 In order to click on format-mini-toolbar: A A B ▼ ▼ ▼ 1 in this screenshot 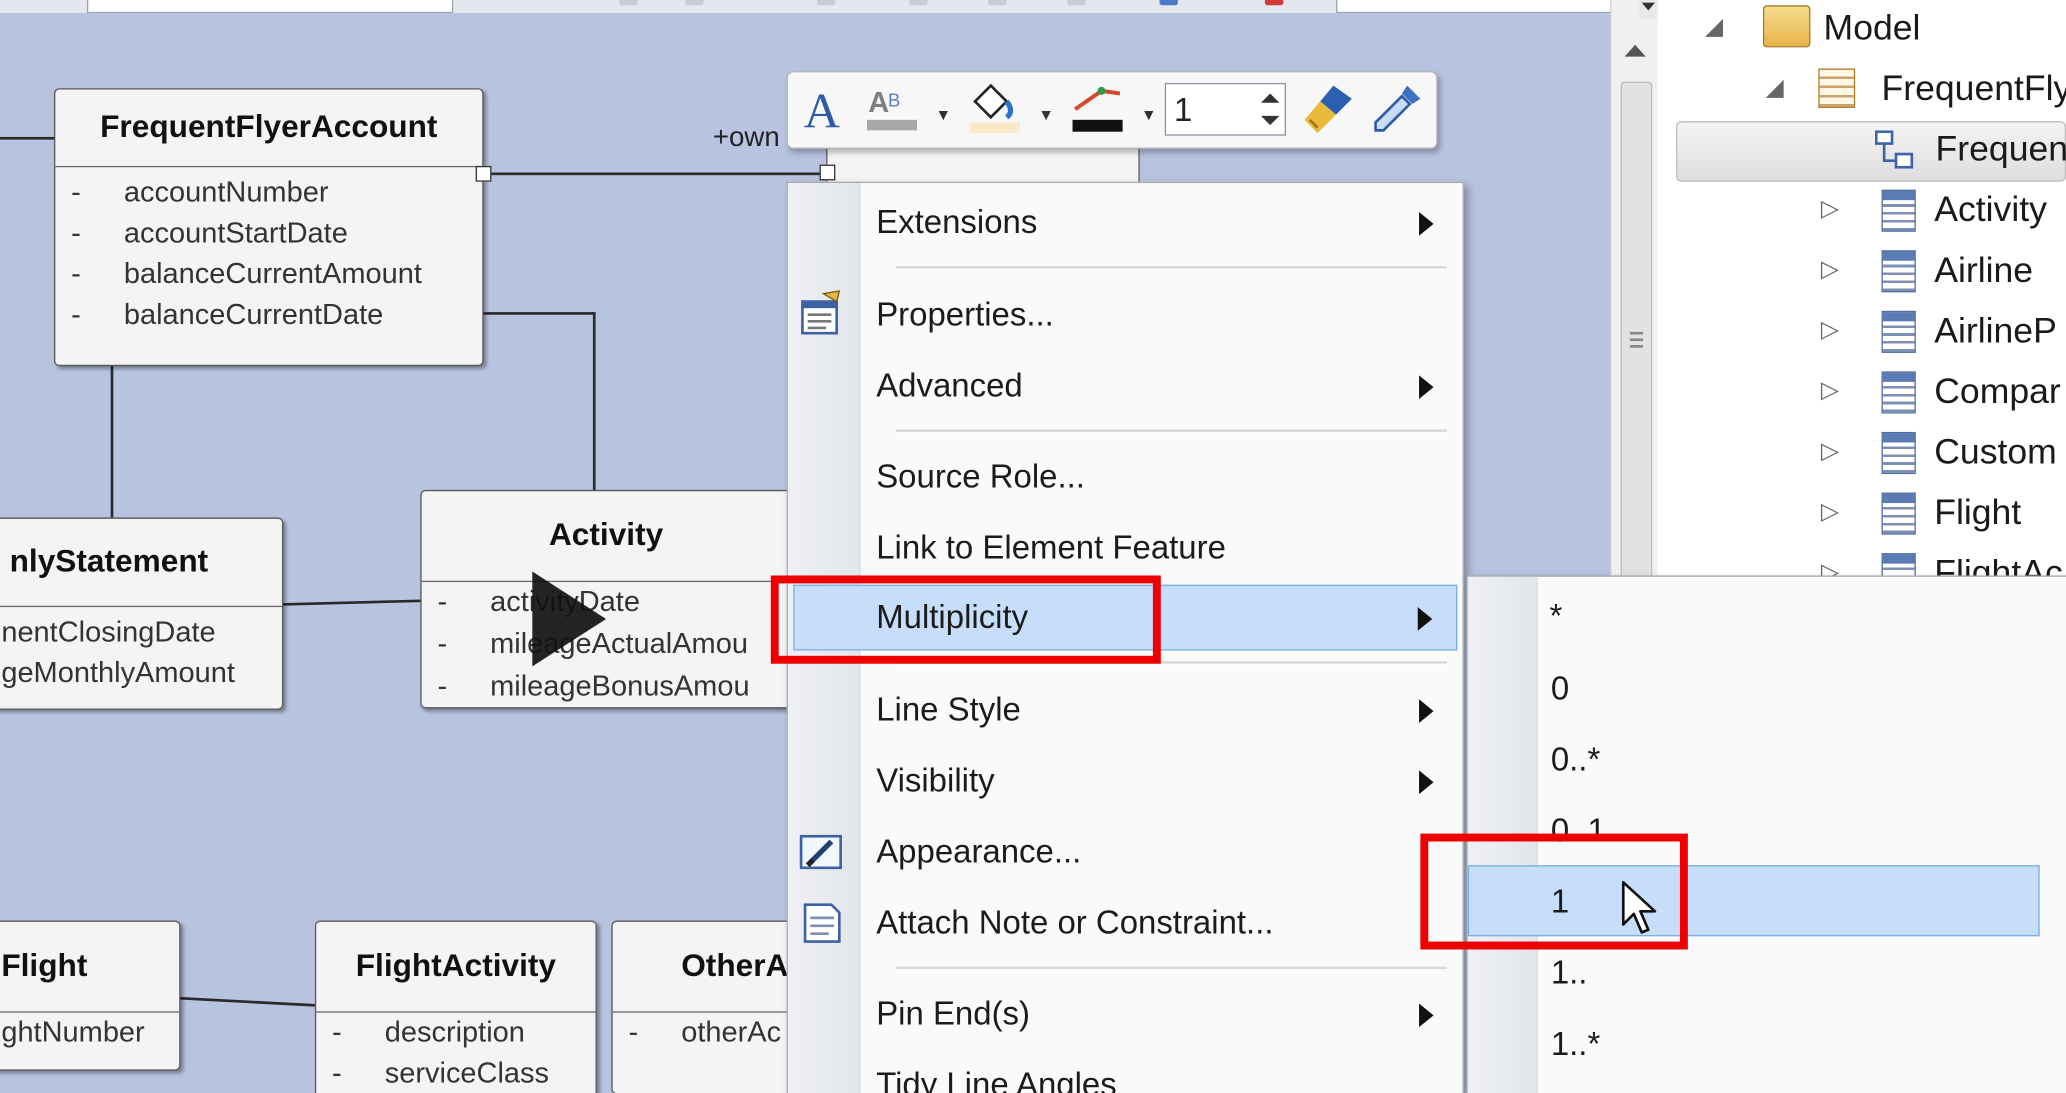, I will do `click(1112, 110)`.